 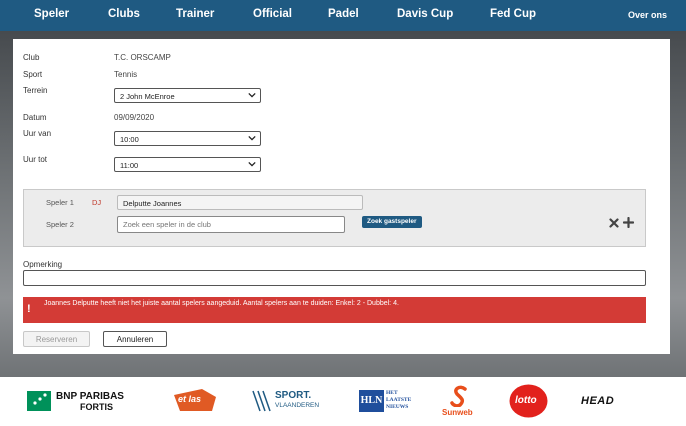 I want to click on terrein-select: 2 John McEnroe, so click(x=187, y=95).